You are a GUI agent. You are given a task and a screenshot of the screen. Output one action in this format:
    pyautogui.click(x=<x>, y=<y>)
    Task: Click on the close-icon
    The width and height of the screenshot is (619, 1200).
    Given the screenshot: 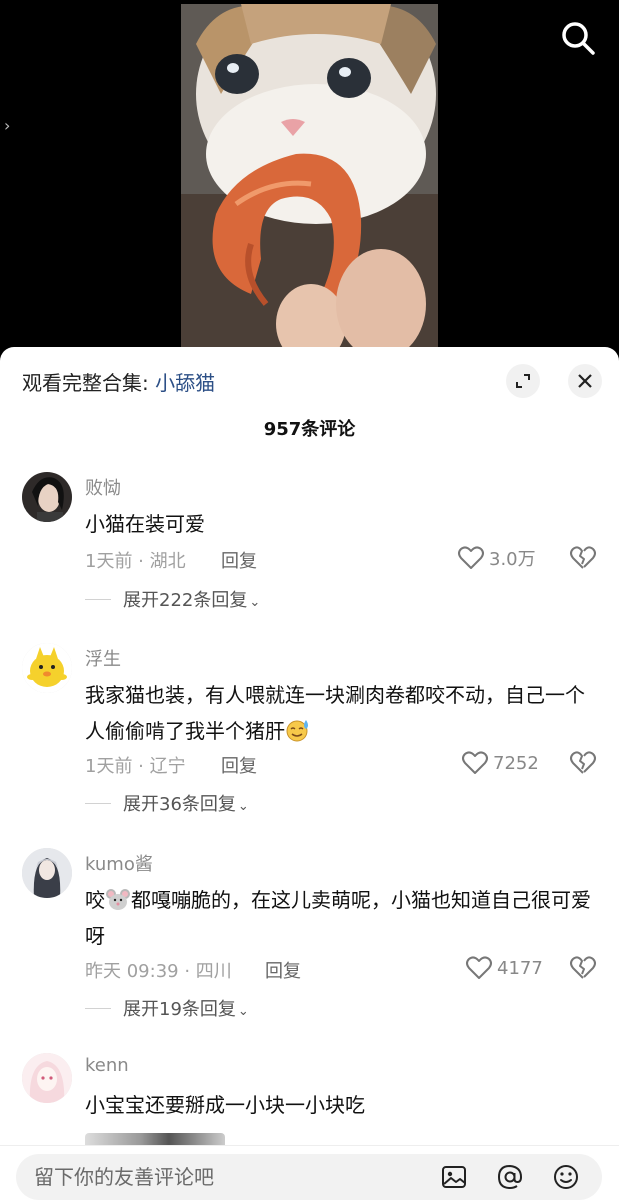 What is the action you would take?
    pyautogui.click(x=585, y=381)
    